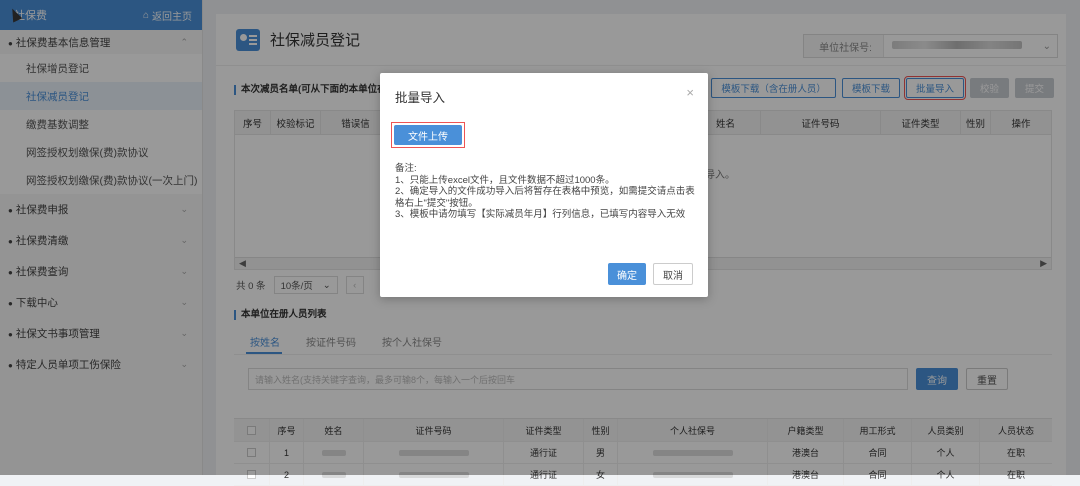 The width and height of the screenshot is (1080, 486). What do you see at coordinates (420, 98) in the screenshot?
I see `dialog-title: 批量导入` at bounding box center [420, 98].